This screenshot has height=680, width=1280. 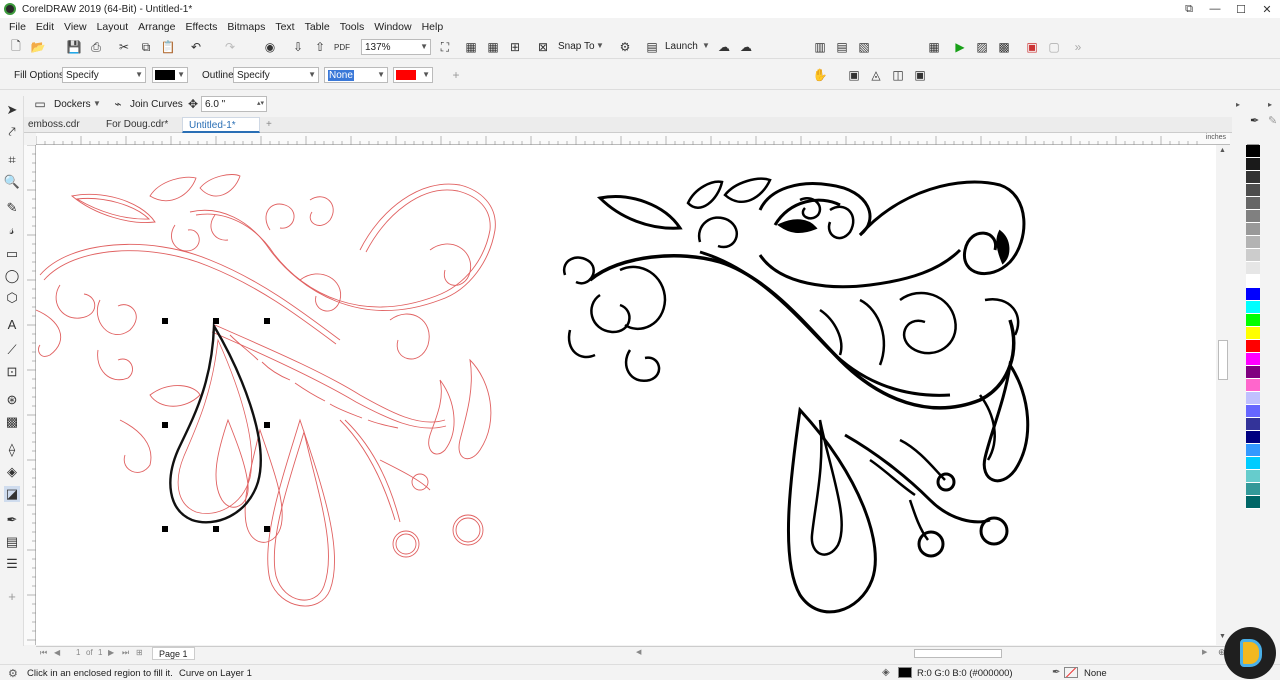 I want to click on menu-edit: Edit, so click(x=45, y=27).